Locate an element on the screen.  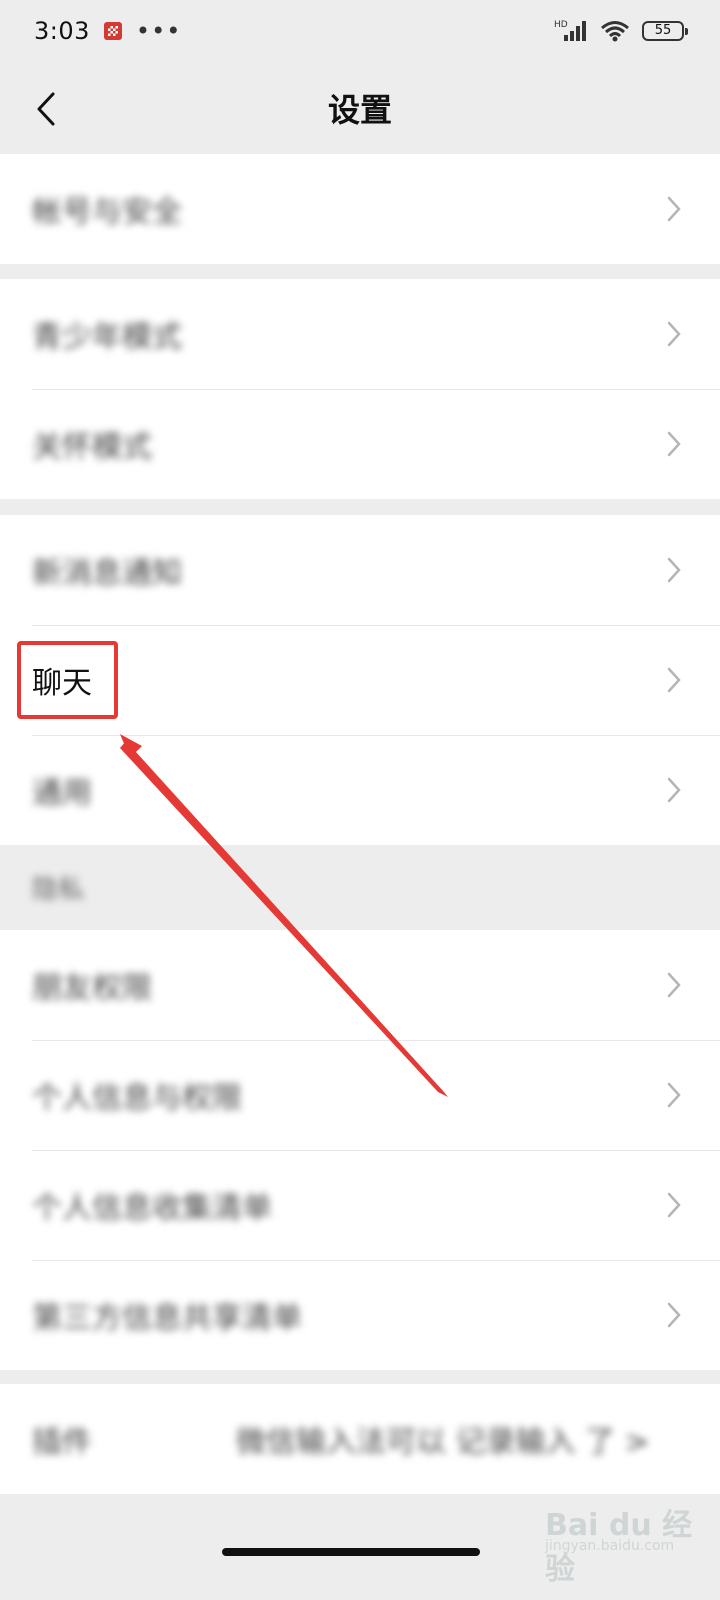
chevron-left-icon is located at coordinates (46, 109).